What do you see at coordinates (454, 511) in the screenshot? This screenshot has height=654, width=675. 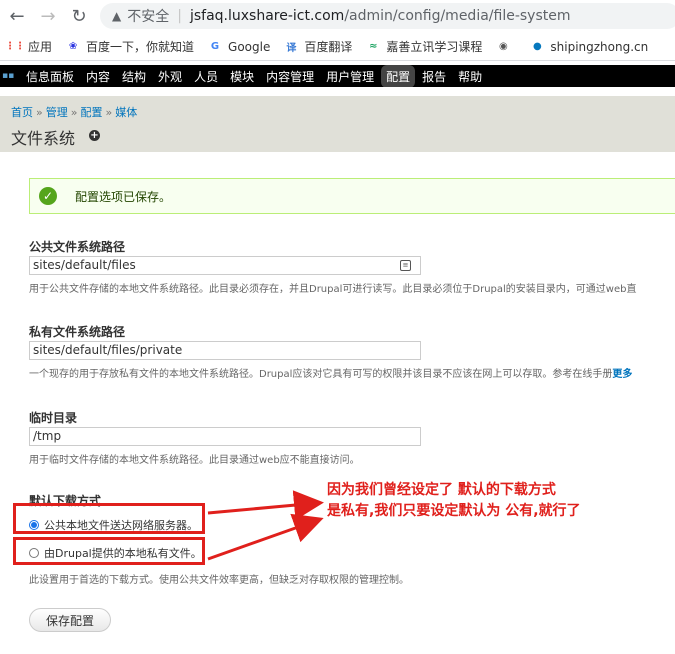 I see `annotation-line-2: 是私有,我们只要设定默认为 公有,就行了` at bounding box center [454, 511].